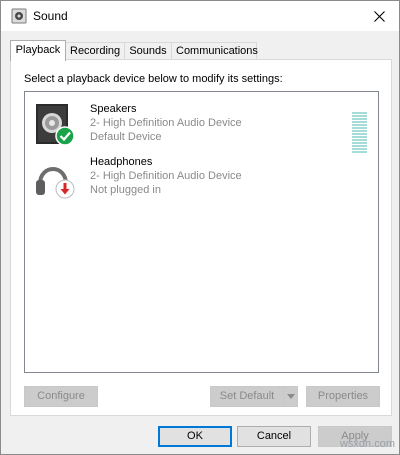 The image size is (400, 455). I want to click on device-name: Speakers, so click(113, 109).